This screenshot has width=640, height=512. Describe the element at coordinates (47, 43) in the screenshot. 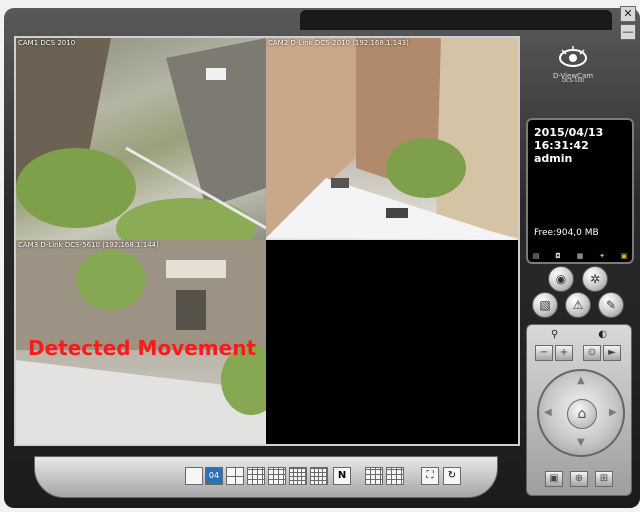

I see `camera-1-label: CAM1 DCS 2010` at that location.